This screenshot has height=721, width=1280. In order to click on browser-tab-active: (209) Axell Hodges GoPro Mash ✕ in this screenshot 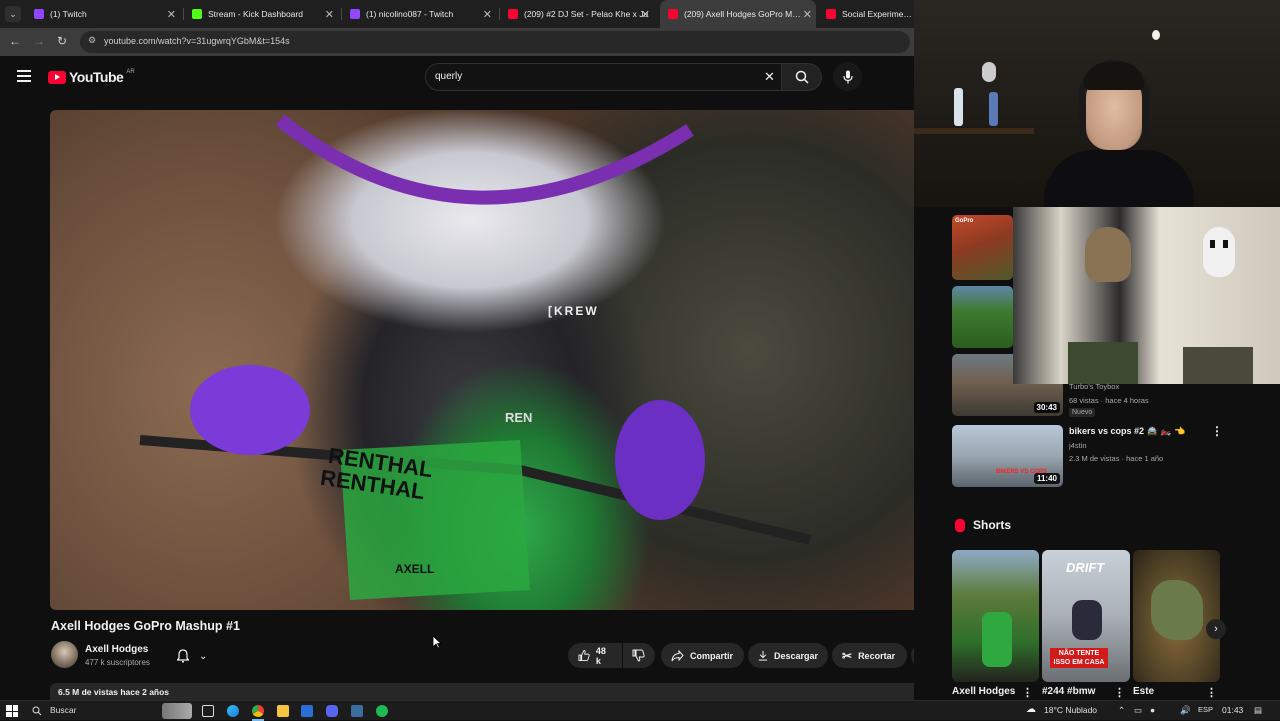, I will do `click(738, 14)`.